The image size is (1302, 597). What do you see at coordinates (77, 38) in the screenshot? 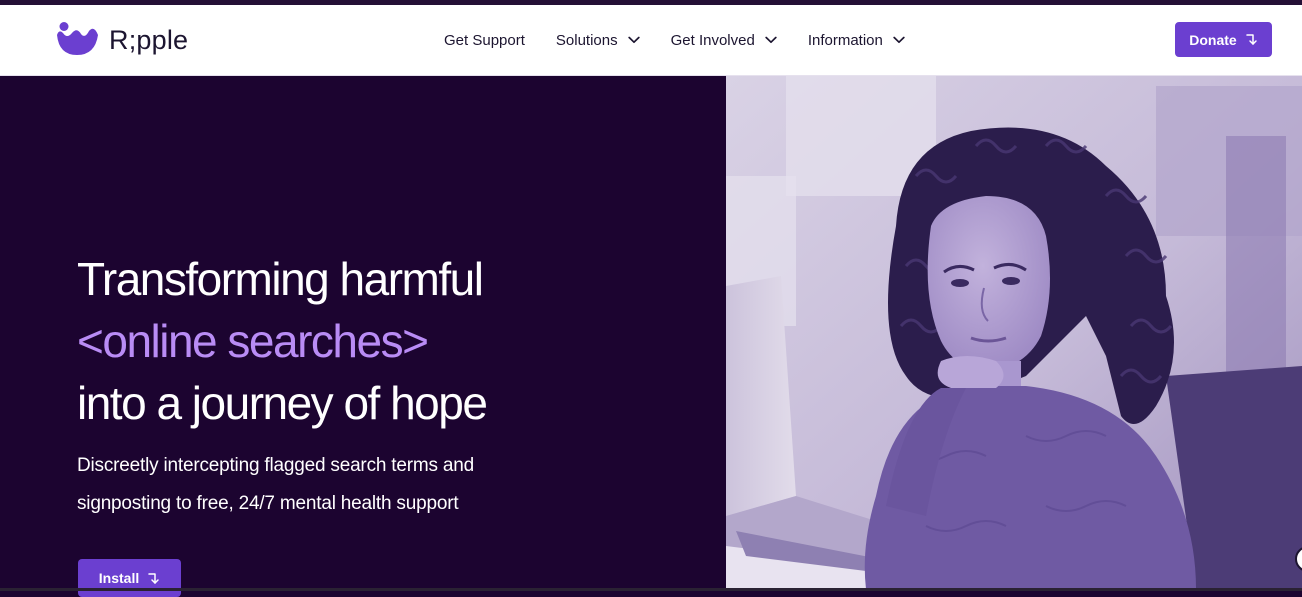
I see `ripple-logo-icon` at bounding box center [77, 38].